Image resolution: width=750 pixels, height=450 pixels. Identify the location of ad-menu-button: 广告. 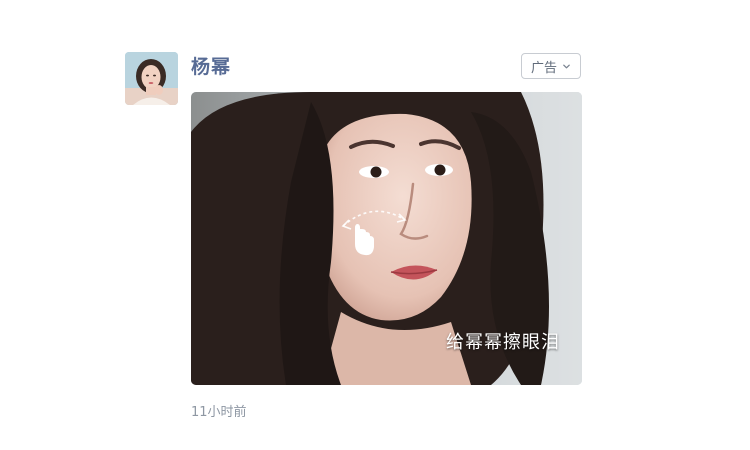
(551, 66).